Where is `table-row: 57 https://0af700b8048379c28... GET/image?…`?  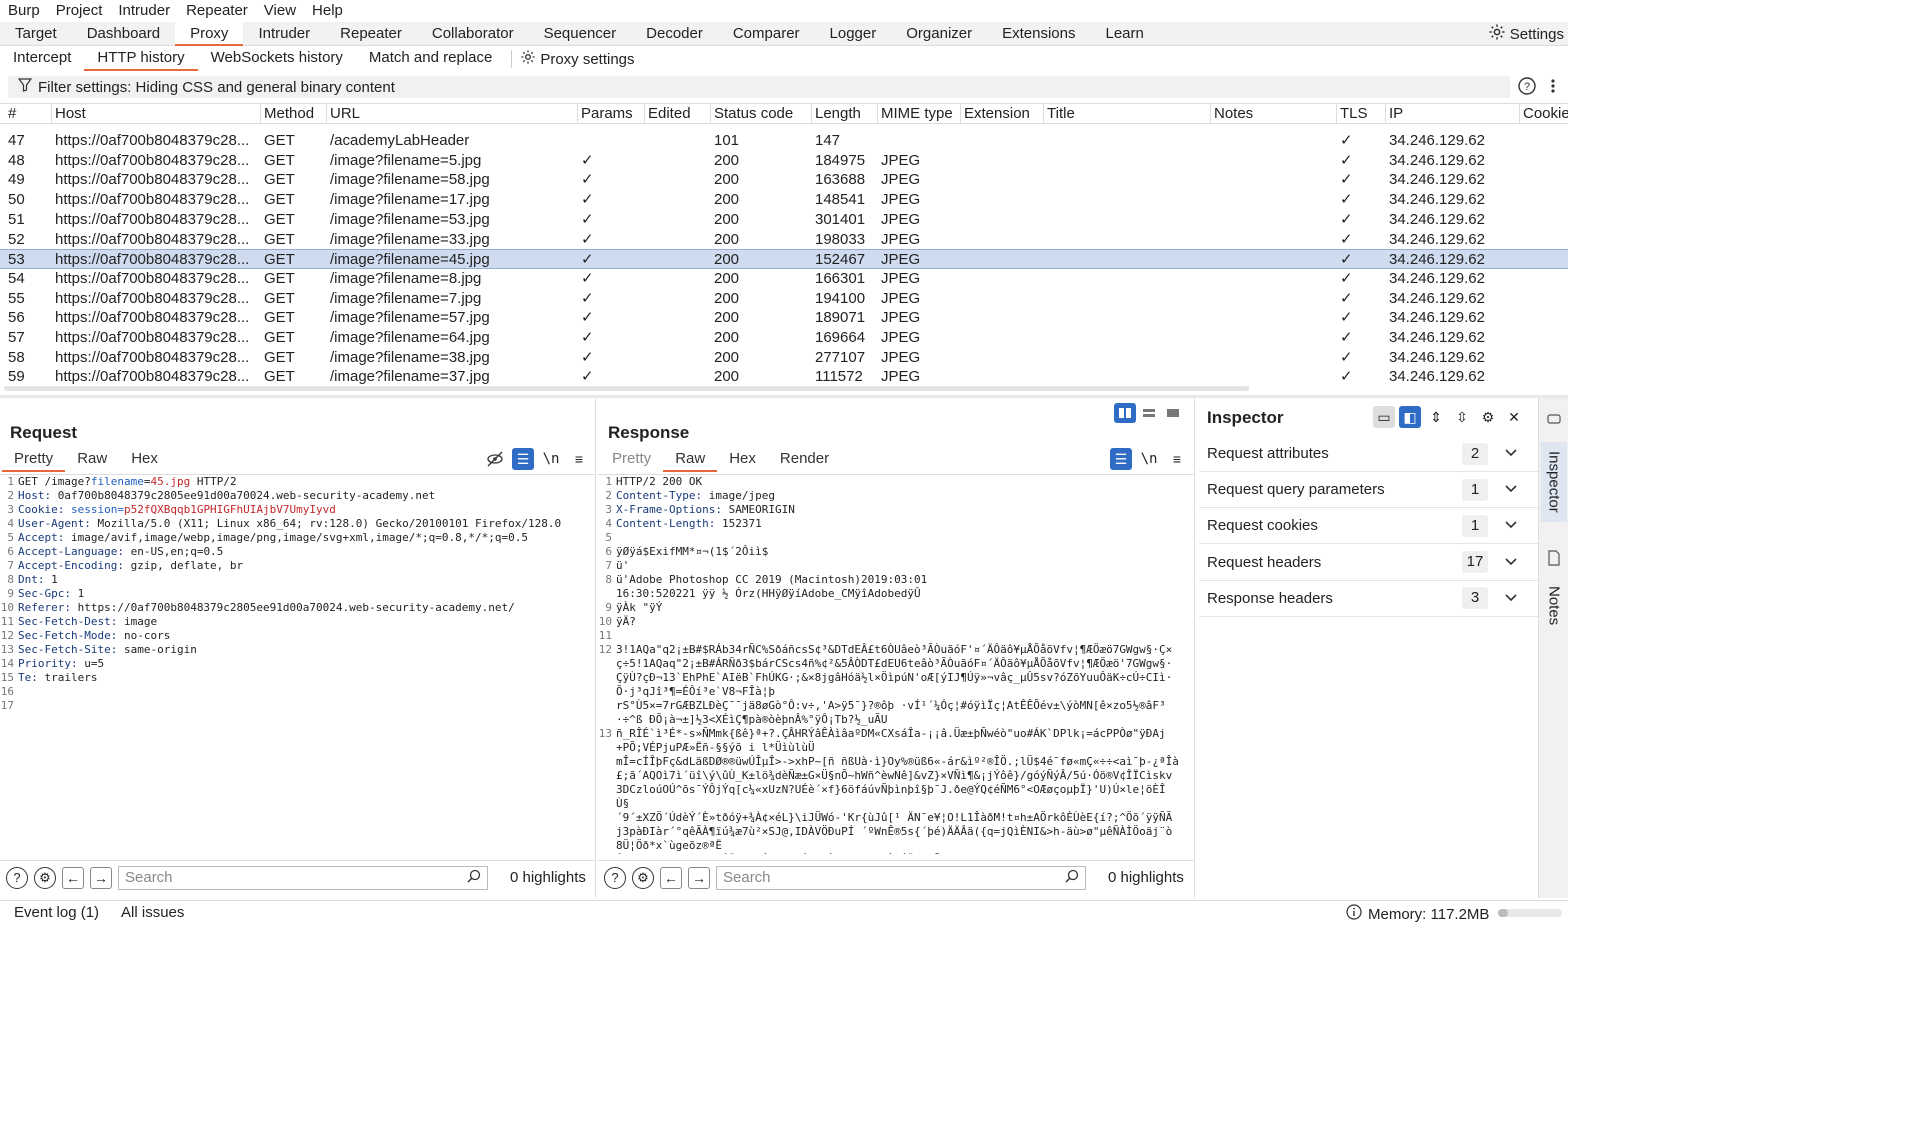 table-row: 57 https://0af700b8048379c28... GET/image?… is located at coordinates (784, 338).